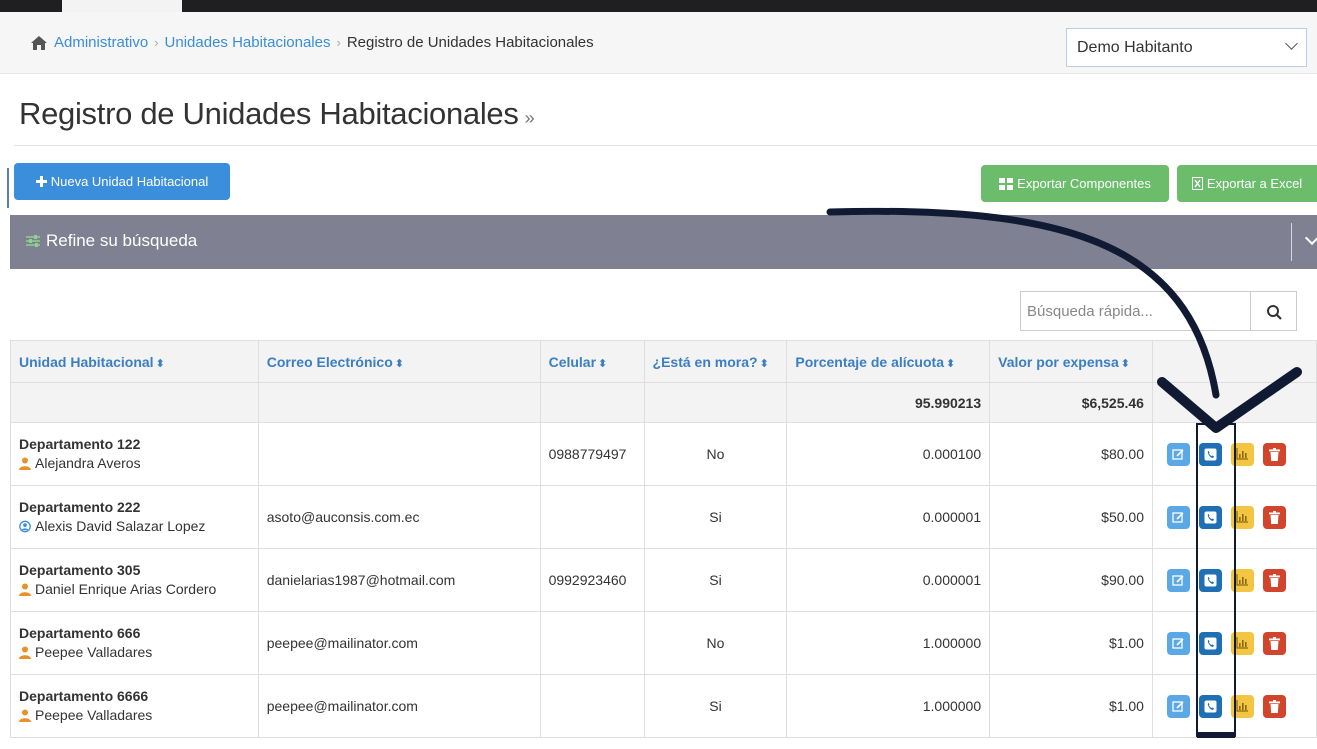 This screenshot has height=749, width=1317. What do you see at coordinates (869, 361) in the screenshot?
I see `header-label: Porcentaje de alícuota` at bounding box center [869, 361].